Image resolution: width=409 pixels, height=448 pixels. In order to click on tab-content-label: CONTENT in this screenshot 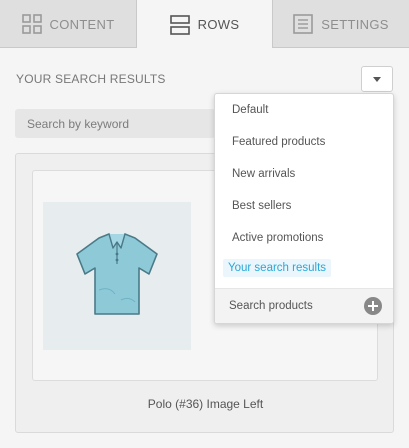, I will do `click(82, 24)`.